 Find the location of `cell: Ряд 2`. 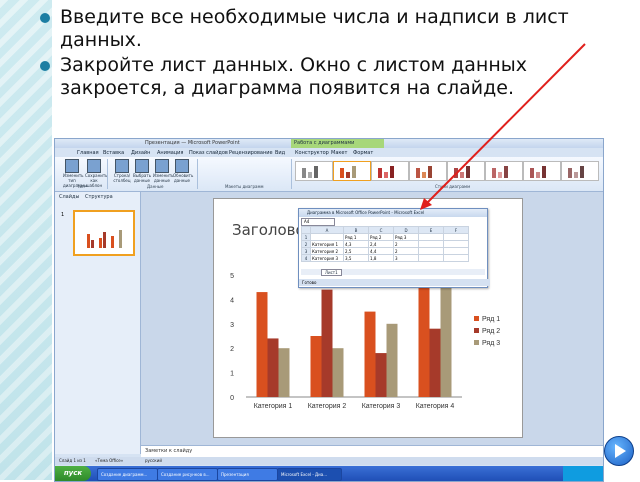

cell: Ряд 2 is located at coordinates (381, 237).